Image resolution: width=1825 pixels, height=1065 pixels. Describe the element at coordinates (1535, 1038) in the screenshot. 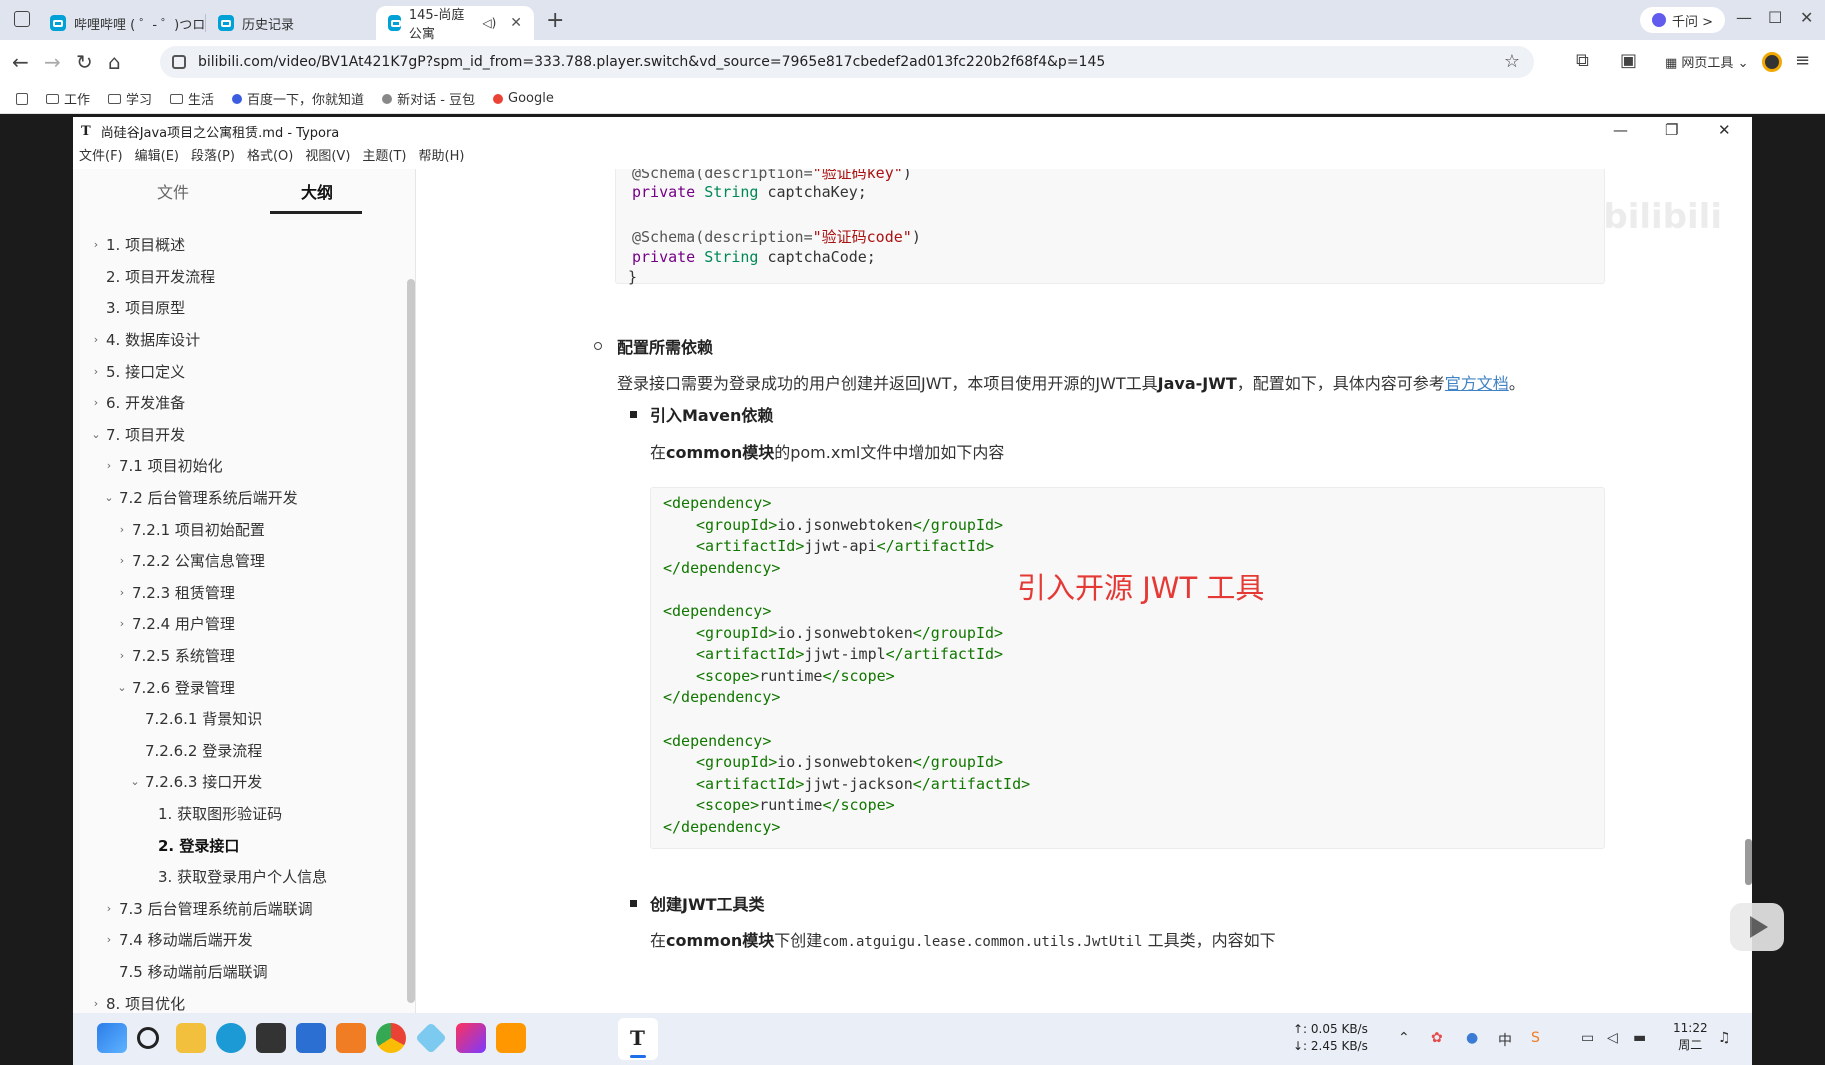

I see `sublime-tray-icon: S` at that location.